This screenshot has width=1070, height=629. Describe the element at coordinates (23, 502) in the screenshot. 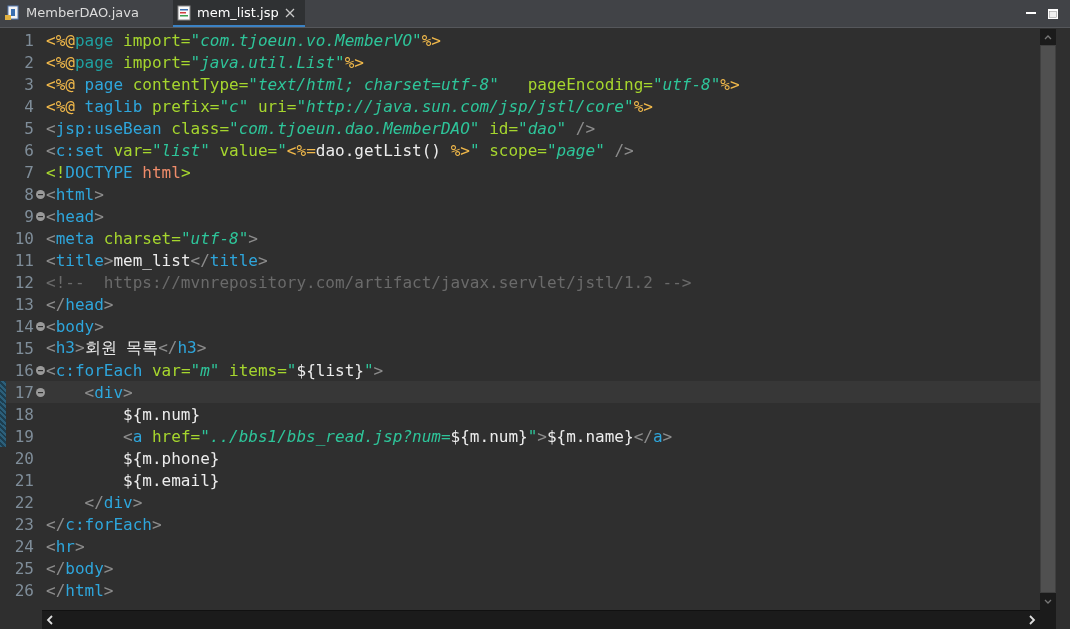

I see `line-number: 22` at that location.